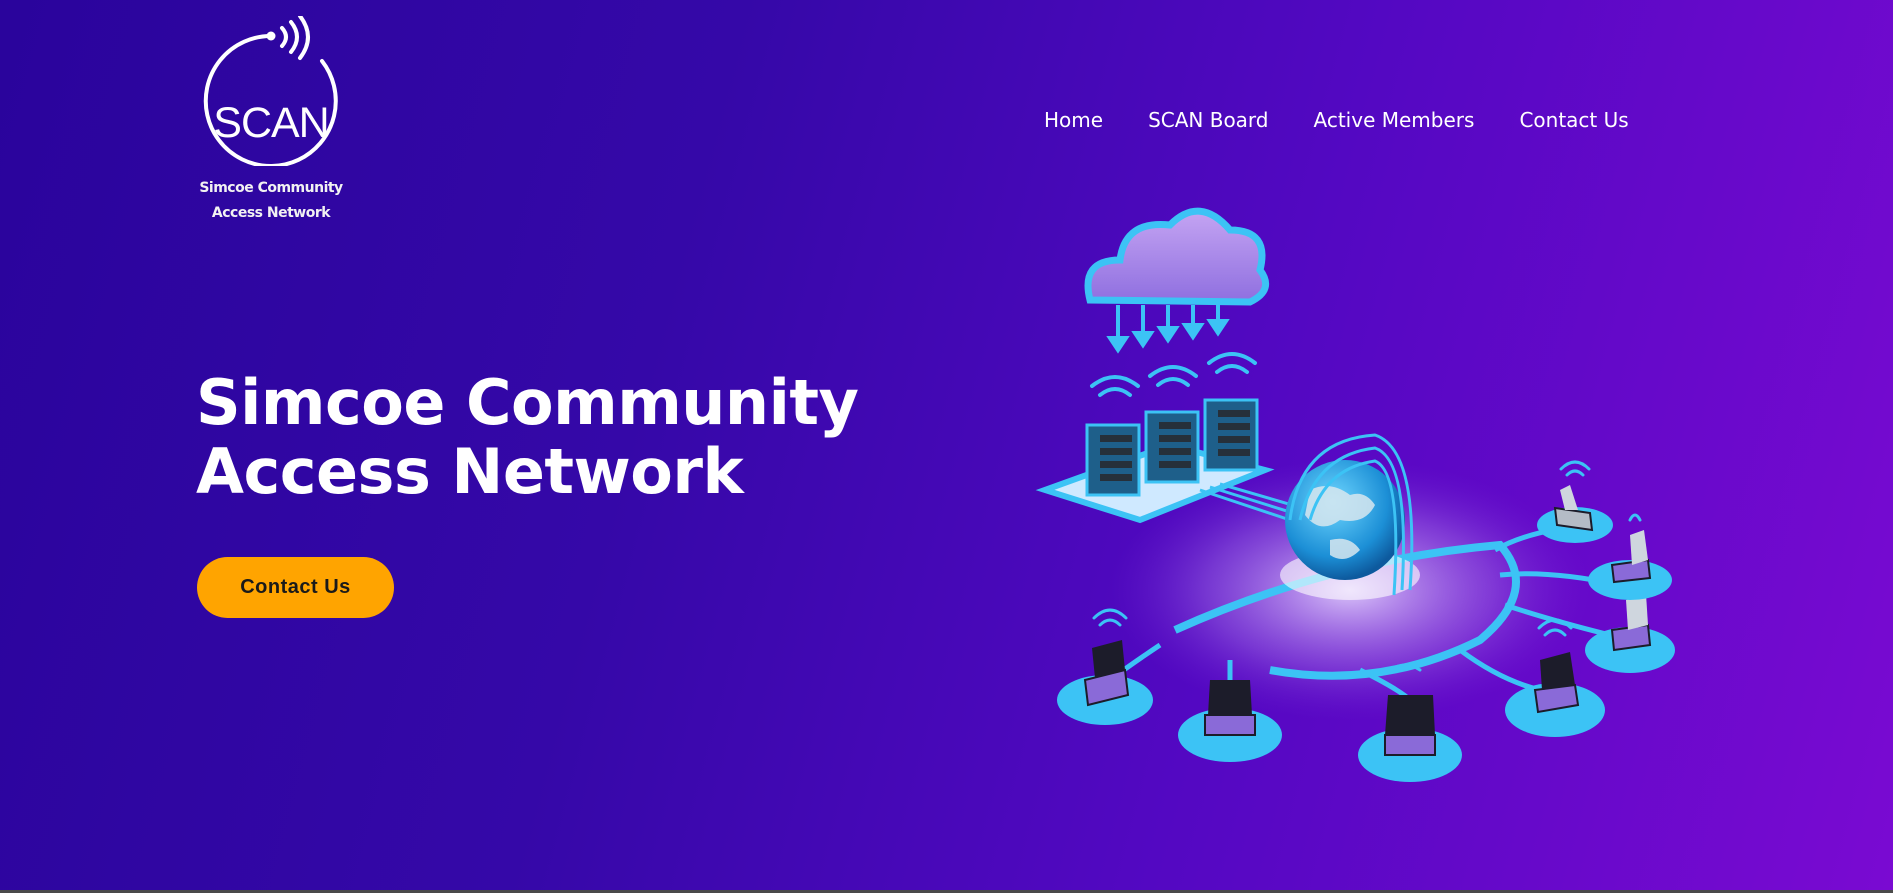  I want to click on nav-scan-board: SCAN Board, so click(1208, 120).